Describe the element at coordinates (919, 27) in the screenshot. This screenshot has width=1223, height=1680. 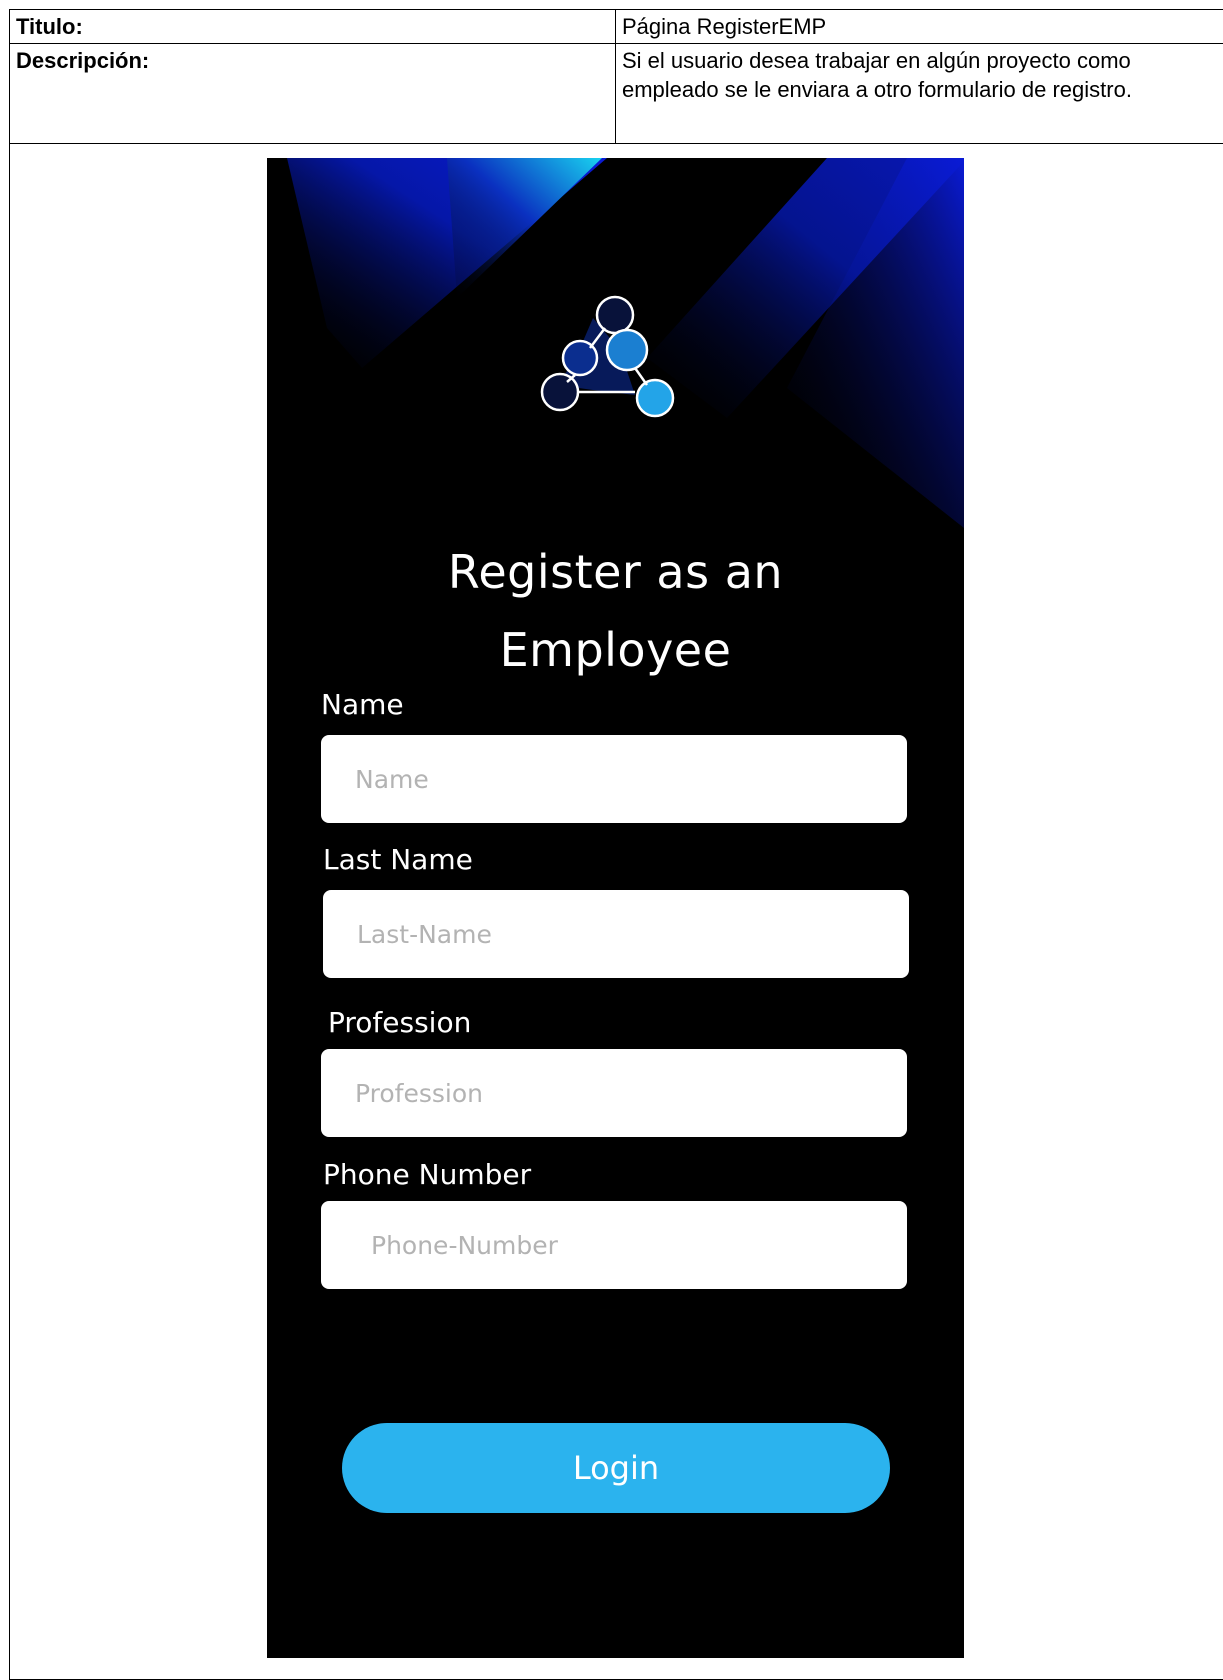
I see `title-value: Página RegisterEMP` at that location.